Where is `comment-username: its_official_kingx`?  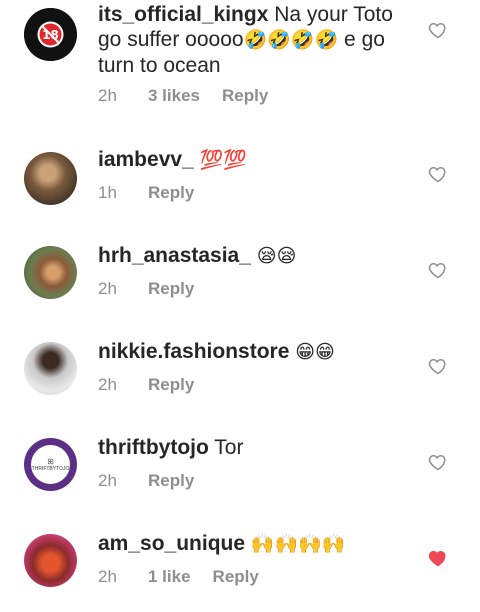
comment-username: its_official_kingx is located at coordinates (183, 14).